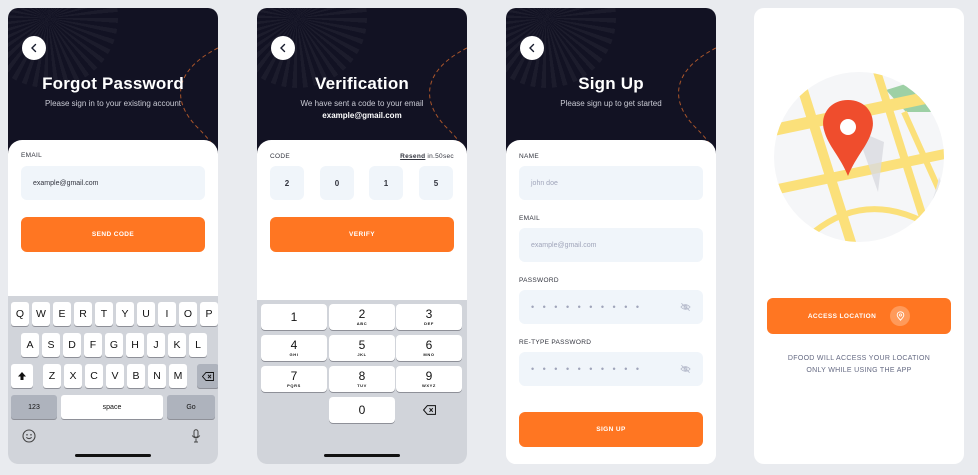 Image resolution: width=978 pixels, height=475 pixels. I want to click on go-key: Go, so click(191, 407).